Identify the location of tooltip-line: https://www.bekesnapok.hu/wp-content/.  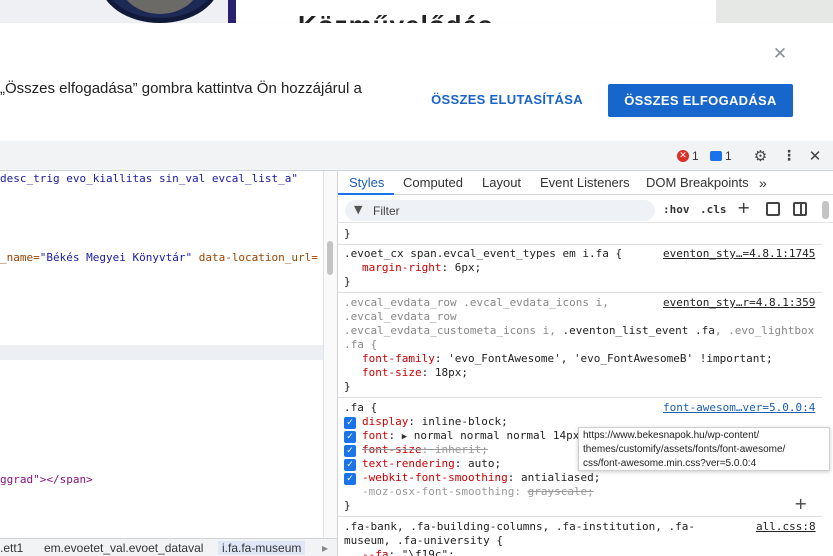
(671, 435).